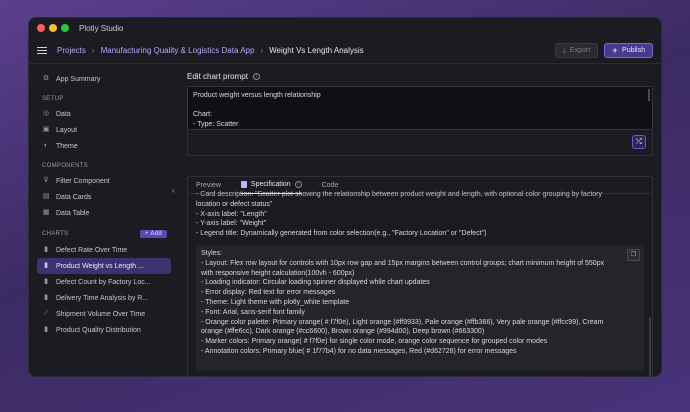 This screenshot has height=412, width=690. I want to click on regenerate-button: ⤭, so click(639, 142).